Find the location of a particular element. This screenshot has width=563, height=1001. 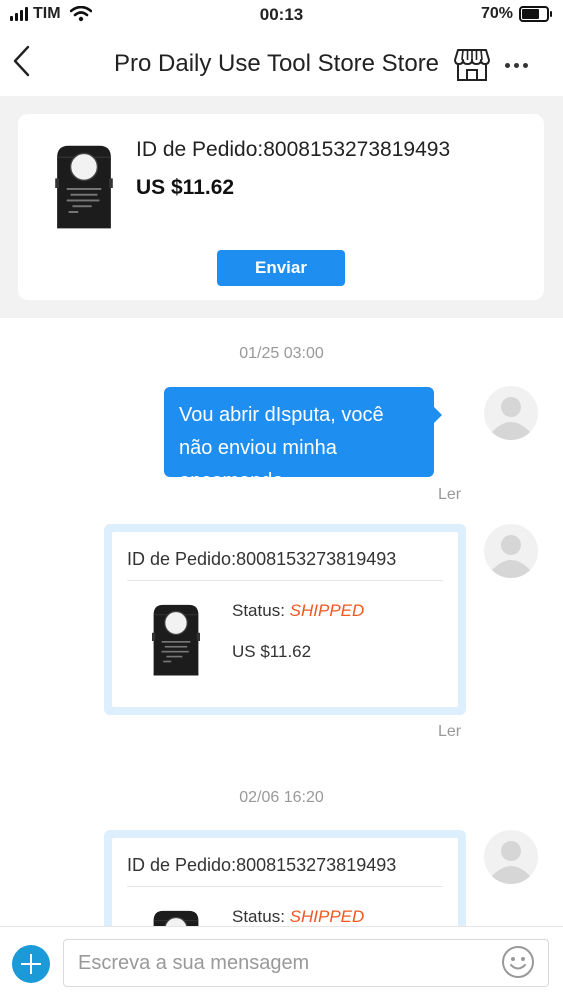

emoji-smile-icon is located at coordinates (518, 962).